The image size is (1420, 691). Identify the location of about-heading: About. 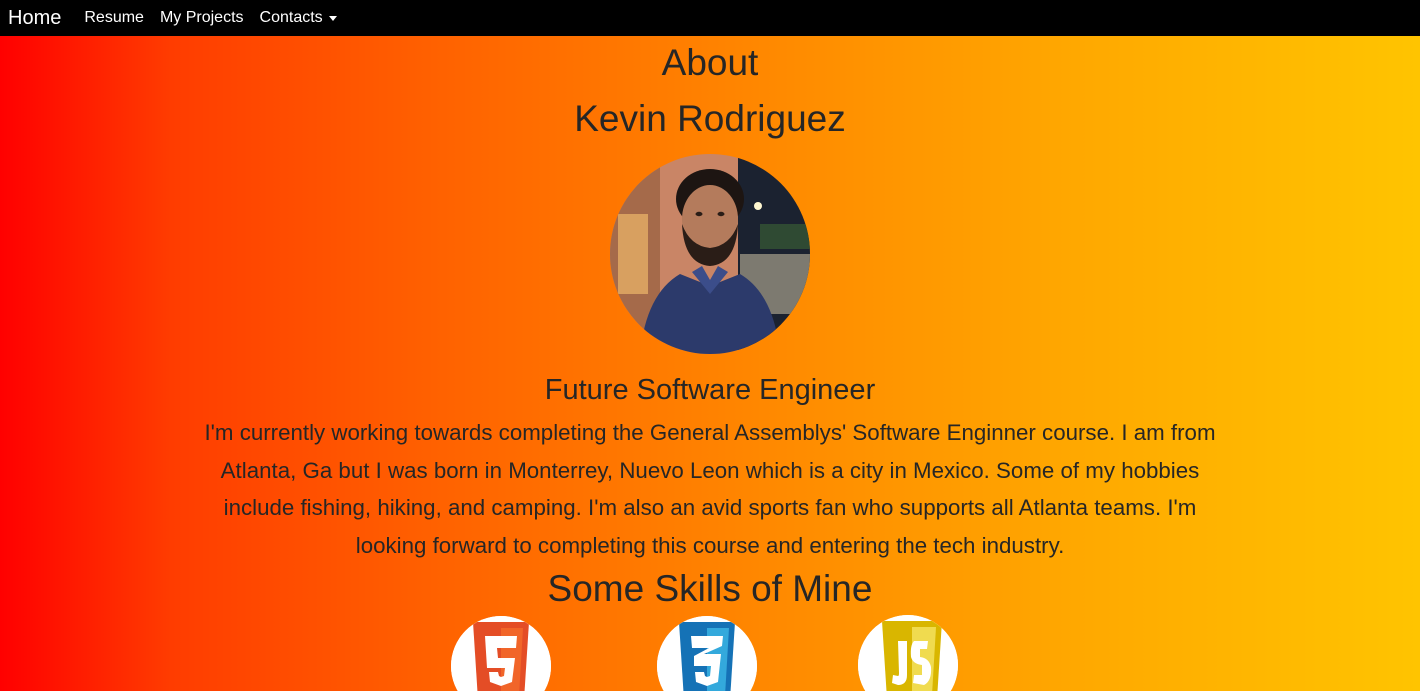
(710, 62).